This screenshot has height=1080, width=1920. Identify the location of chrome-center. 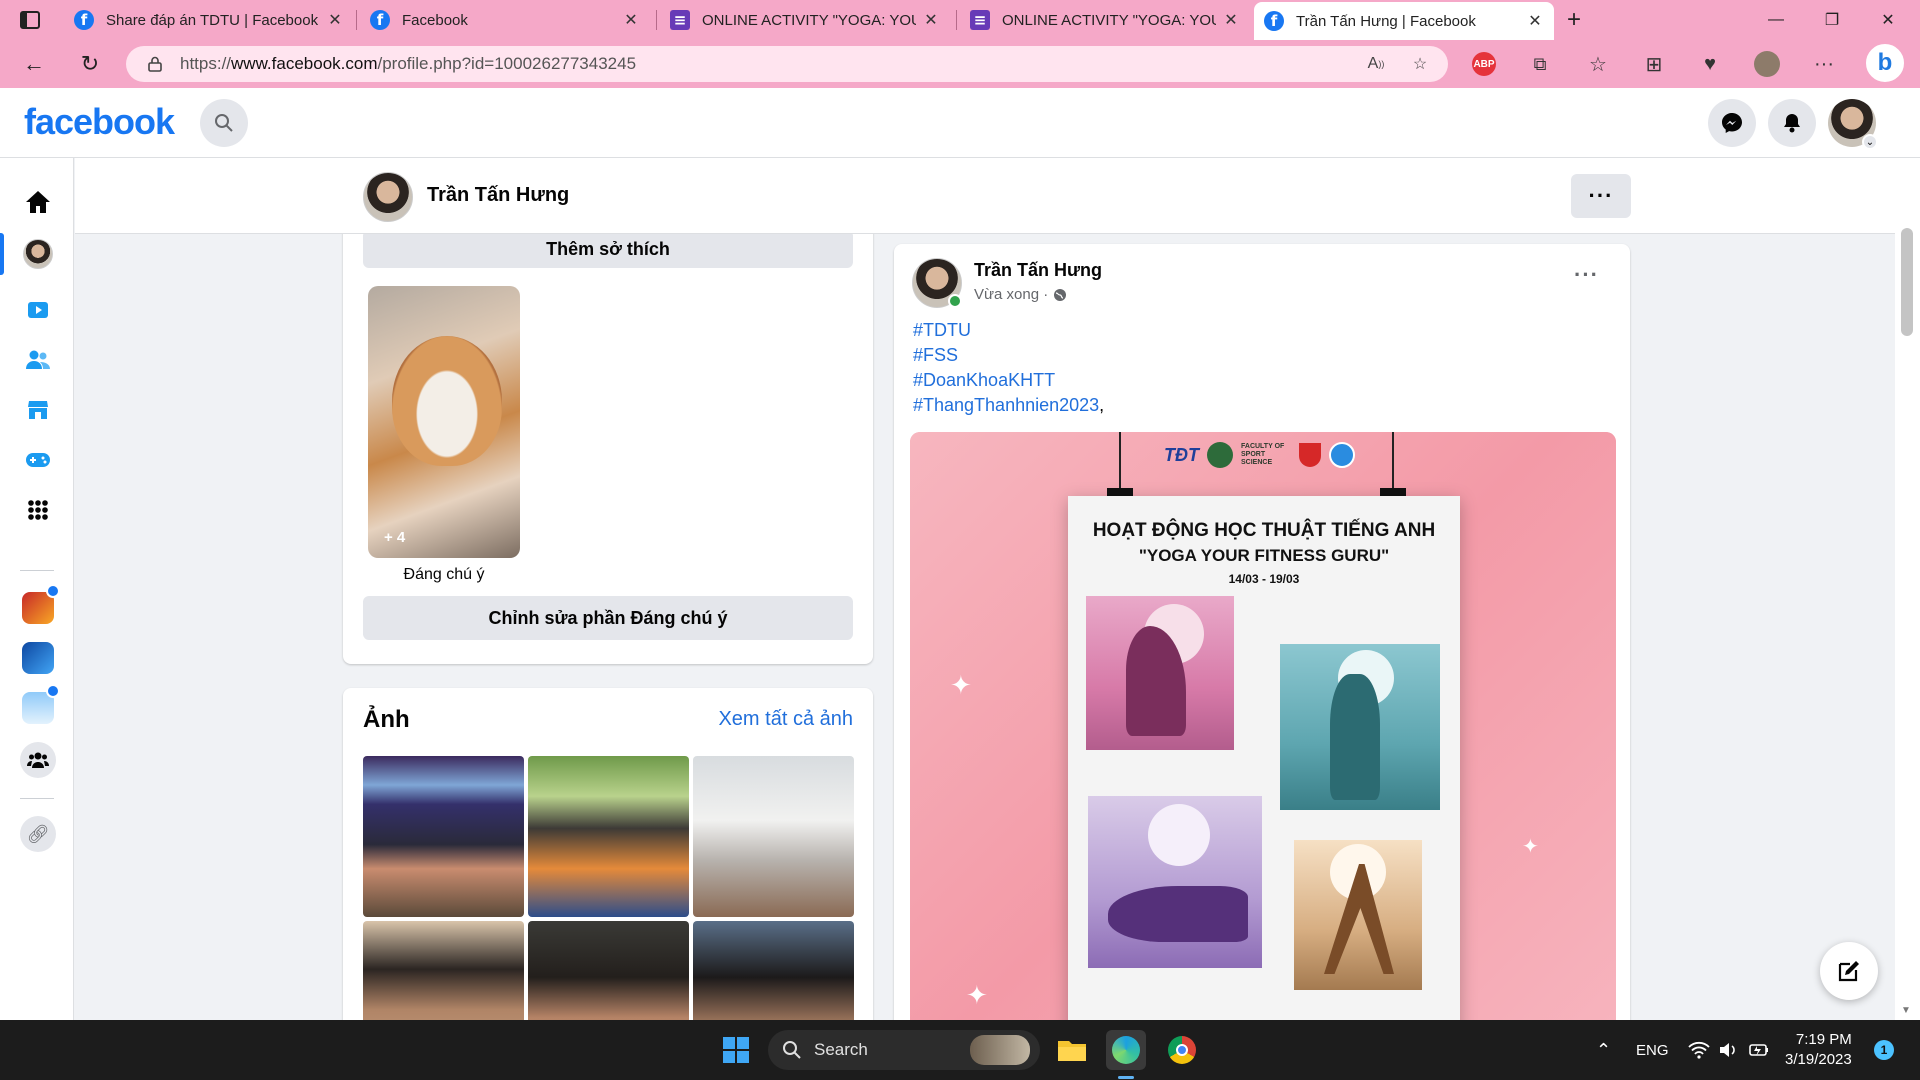
(1182, 1050).